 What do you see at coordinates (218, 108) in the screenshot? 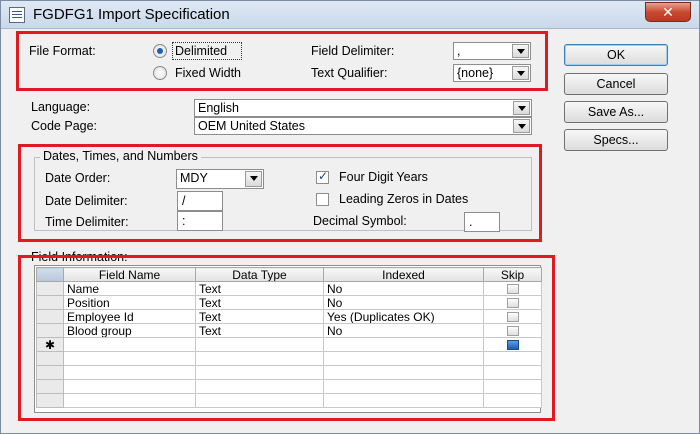
I see `language-value: English` at bounding box center [218, 108].